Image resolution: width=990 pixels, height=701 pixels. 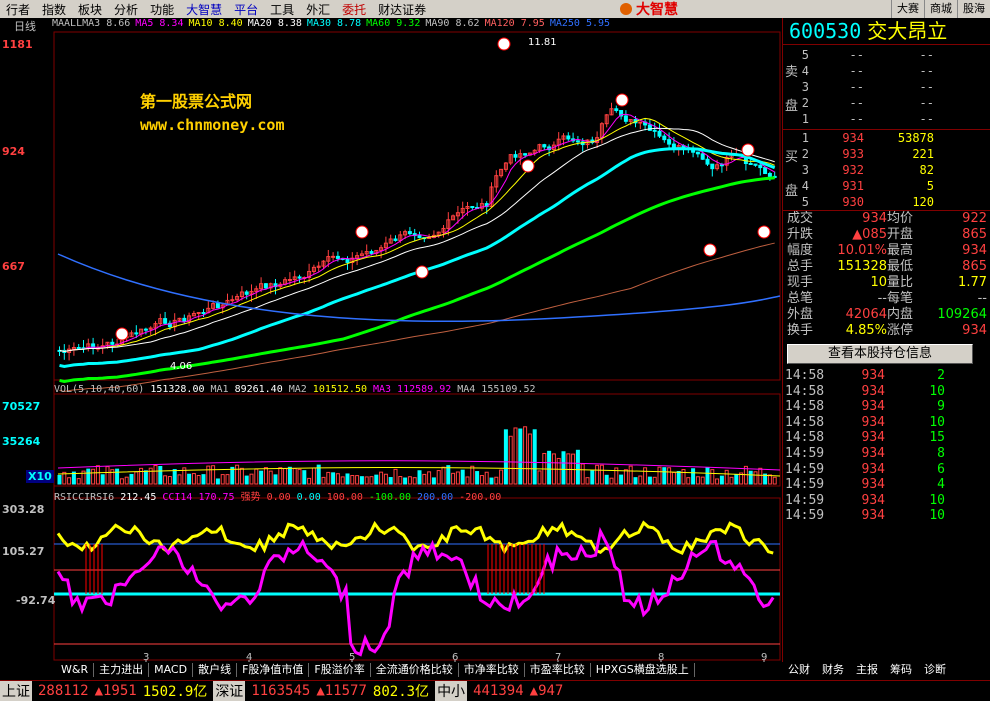 I want to click on tick-row: 14:58 934 2, so click(x=865, y=376).